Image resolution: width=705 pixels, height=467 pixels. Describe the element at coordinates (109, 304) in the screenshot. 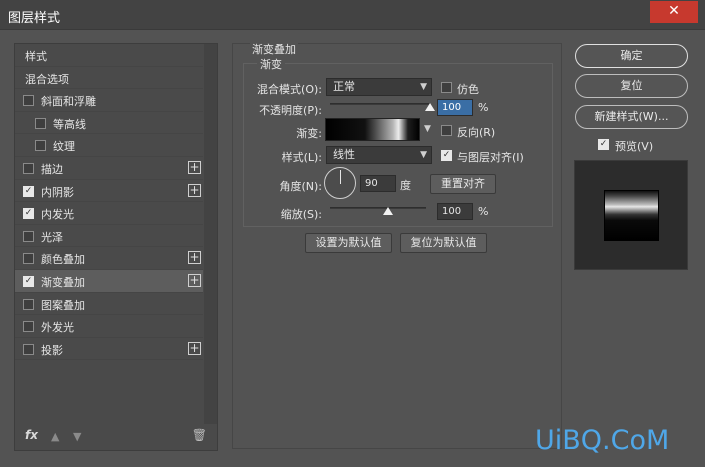

I see `style-list-item: 图案叠加` at that location.